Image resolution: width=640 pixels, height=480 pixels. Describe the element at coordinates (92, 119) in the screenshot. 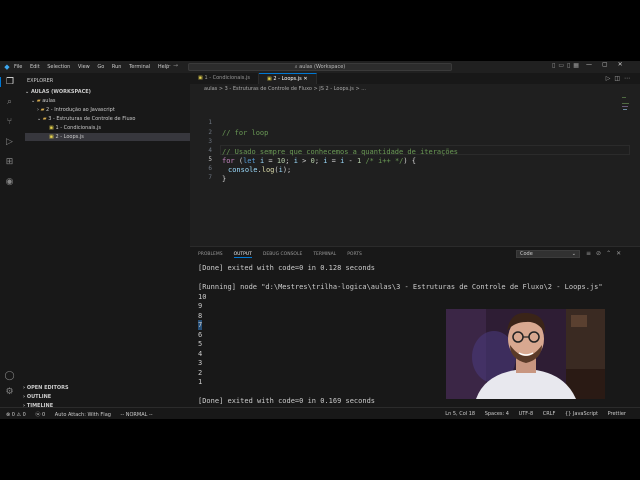

I see `tree-item-label: 3 - Estruturas de Controle de Fluxo` at that location.